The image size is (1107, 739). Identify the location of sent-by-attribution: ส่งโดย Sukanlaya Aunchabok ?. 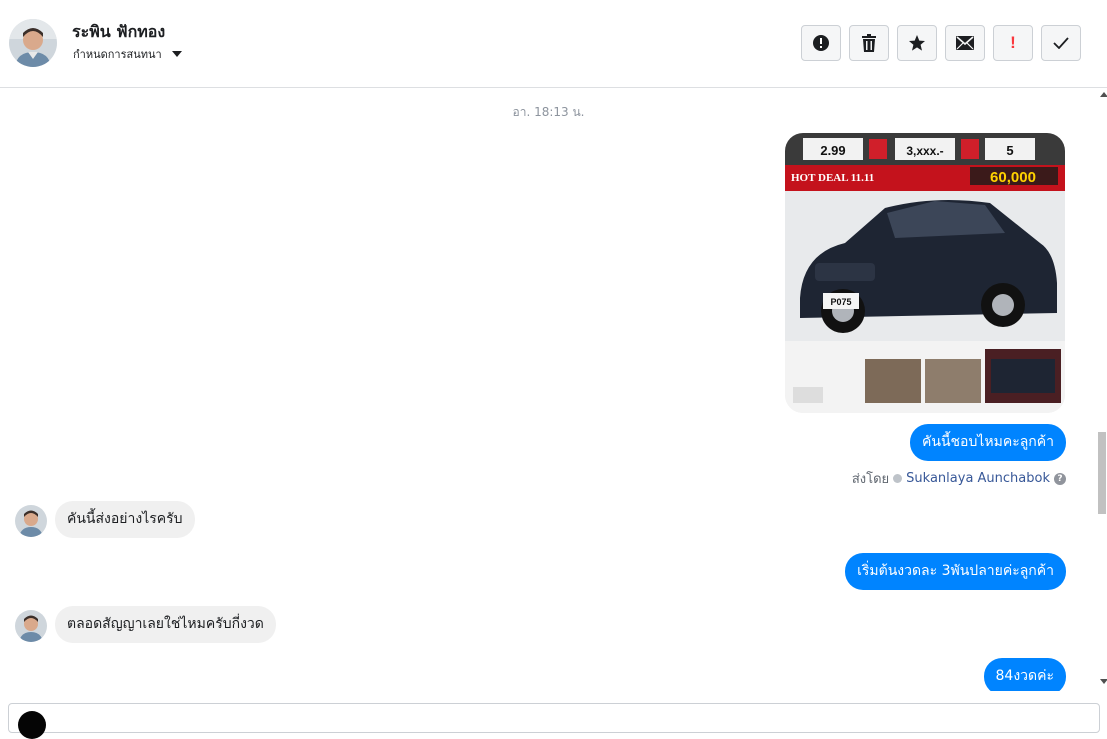
(959, 478).